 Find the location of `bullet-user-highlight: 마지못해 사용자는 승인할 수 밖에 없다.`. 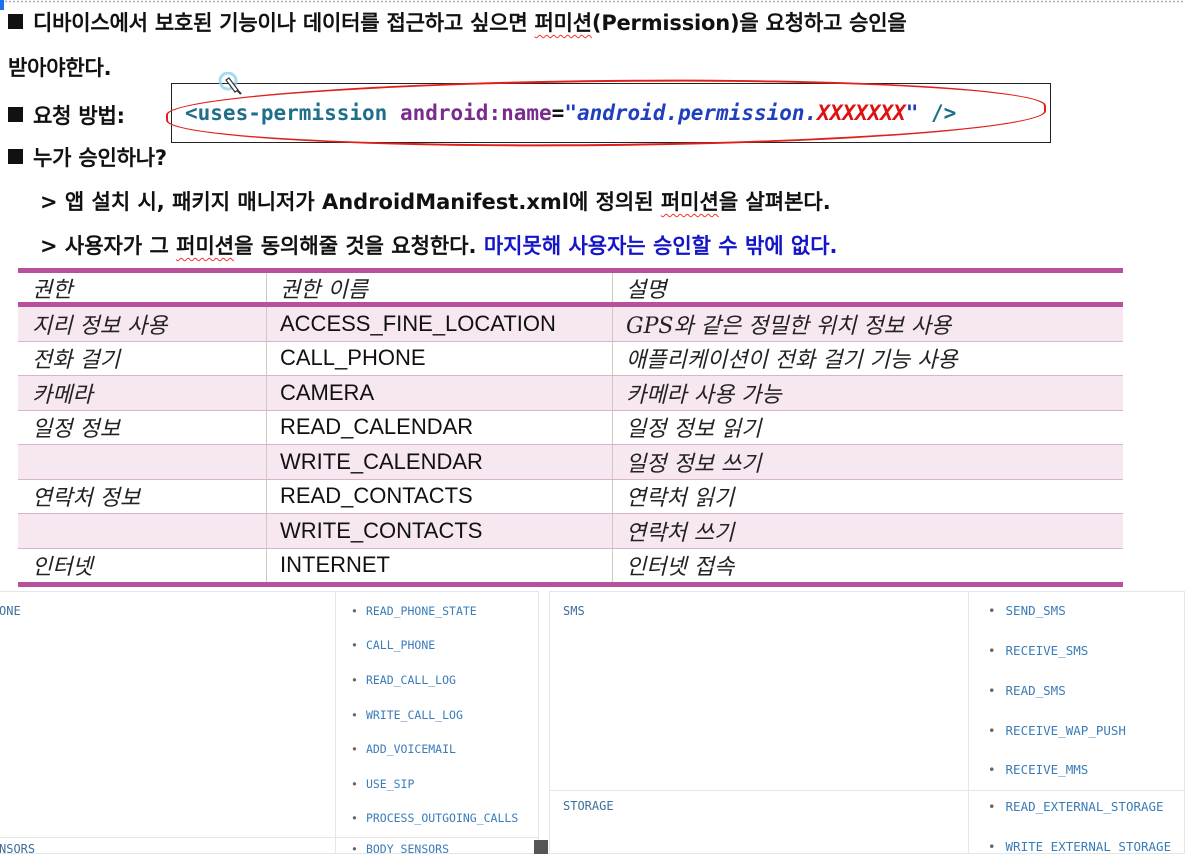

bullet-user-highlight: 마지못해 사용자는 승인할 수 밖에 없다. is located at coordinates (660, 246).